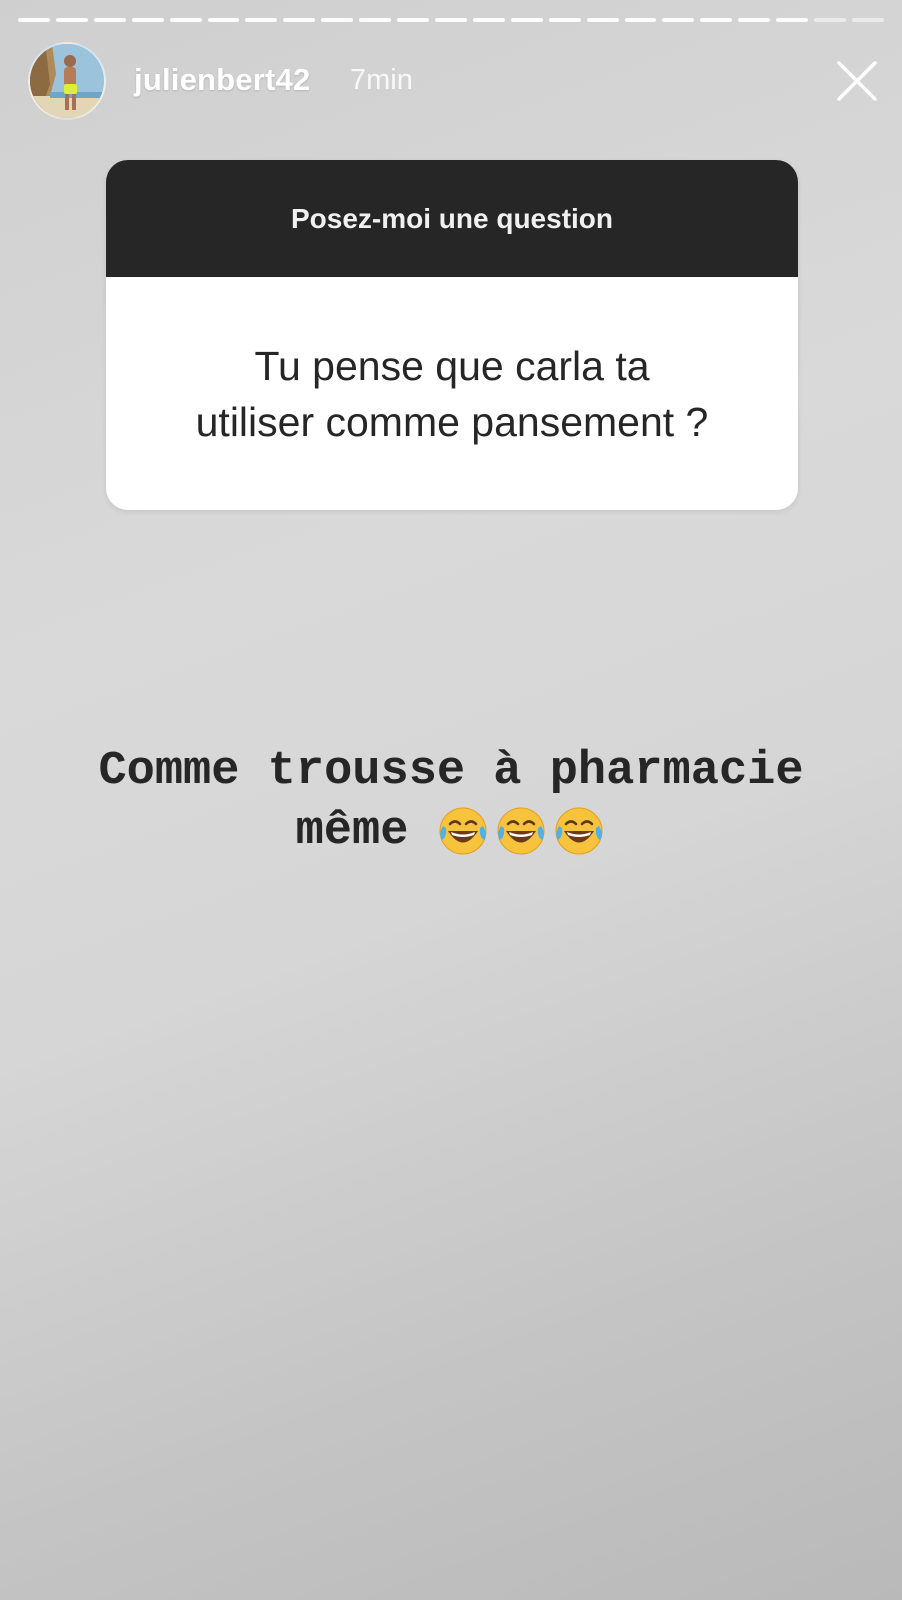 The width and height of the screenshot is (902, 1600). I want to click on story-header: julienbert42 7min, so click(455, 81).